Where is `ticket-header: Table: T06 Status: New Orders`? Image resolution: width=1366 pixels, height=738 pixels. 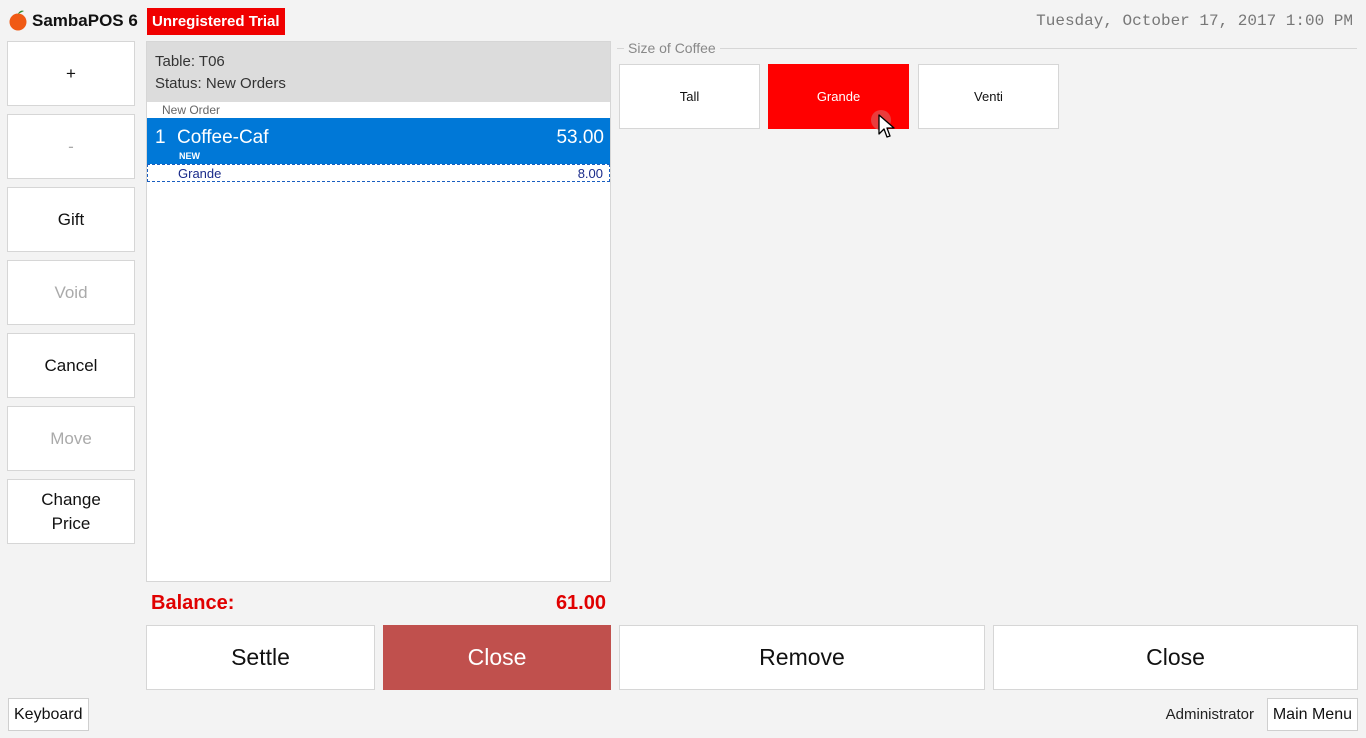 ticket-header: Table: T06 Status: New Orders is located at coordinates (378, 72).